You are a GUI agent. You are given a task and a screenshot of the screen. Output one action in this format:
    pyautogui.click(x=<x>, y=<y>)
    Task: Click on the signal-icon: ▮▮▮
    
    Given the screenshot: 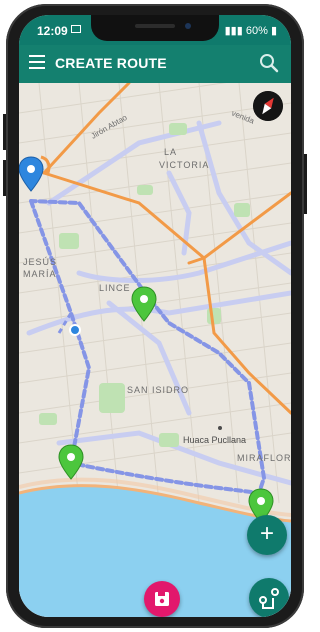 What is the action you would take?
    pyautogui.click(x=233, y=31)
    